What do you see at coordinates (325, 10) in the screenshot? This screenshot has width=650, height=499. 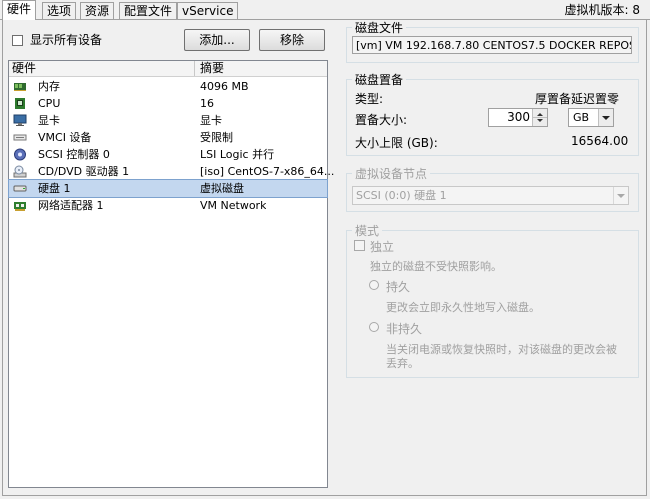 I see `tab-bar: 硬件 选项 资源 配置文件 vService 虚拟机版本: 8` at bounding box center [325, 10].